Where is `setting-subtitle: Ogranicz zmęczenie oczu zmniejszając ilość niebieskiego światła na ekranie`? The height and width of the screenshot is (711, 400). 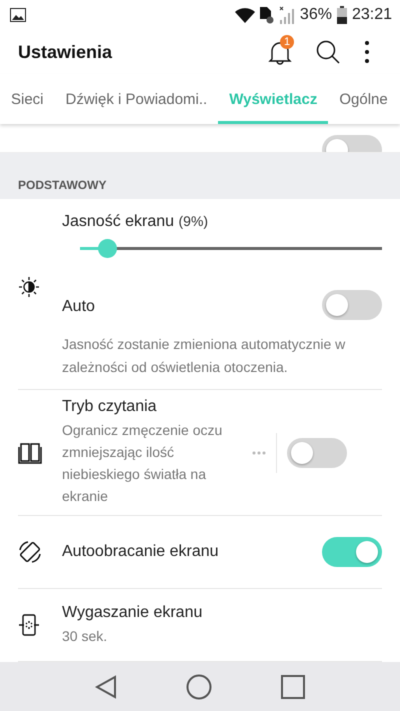 setting-subtitle: Ogranicz zmęczenie oczu zmniejszając ilość niebieskiego światła na ekranie is located at coordinates (143, 463).